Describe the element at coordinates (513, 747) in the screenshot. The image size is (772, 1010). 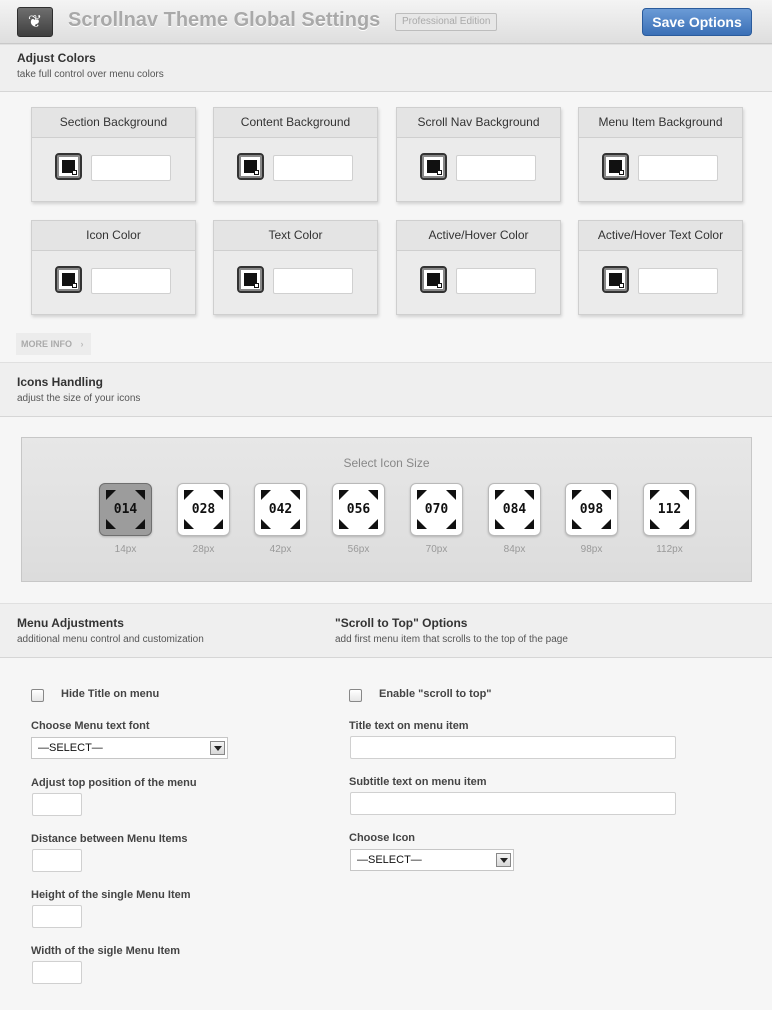
I see `title-text-input` at that location.